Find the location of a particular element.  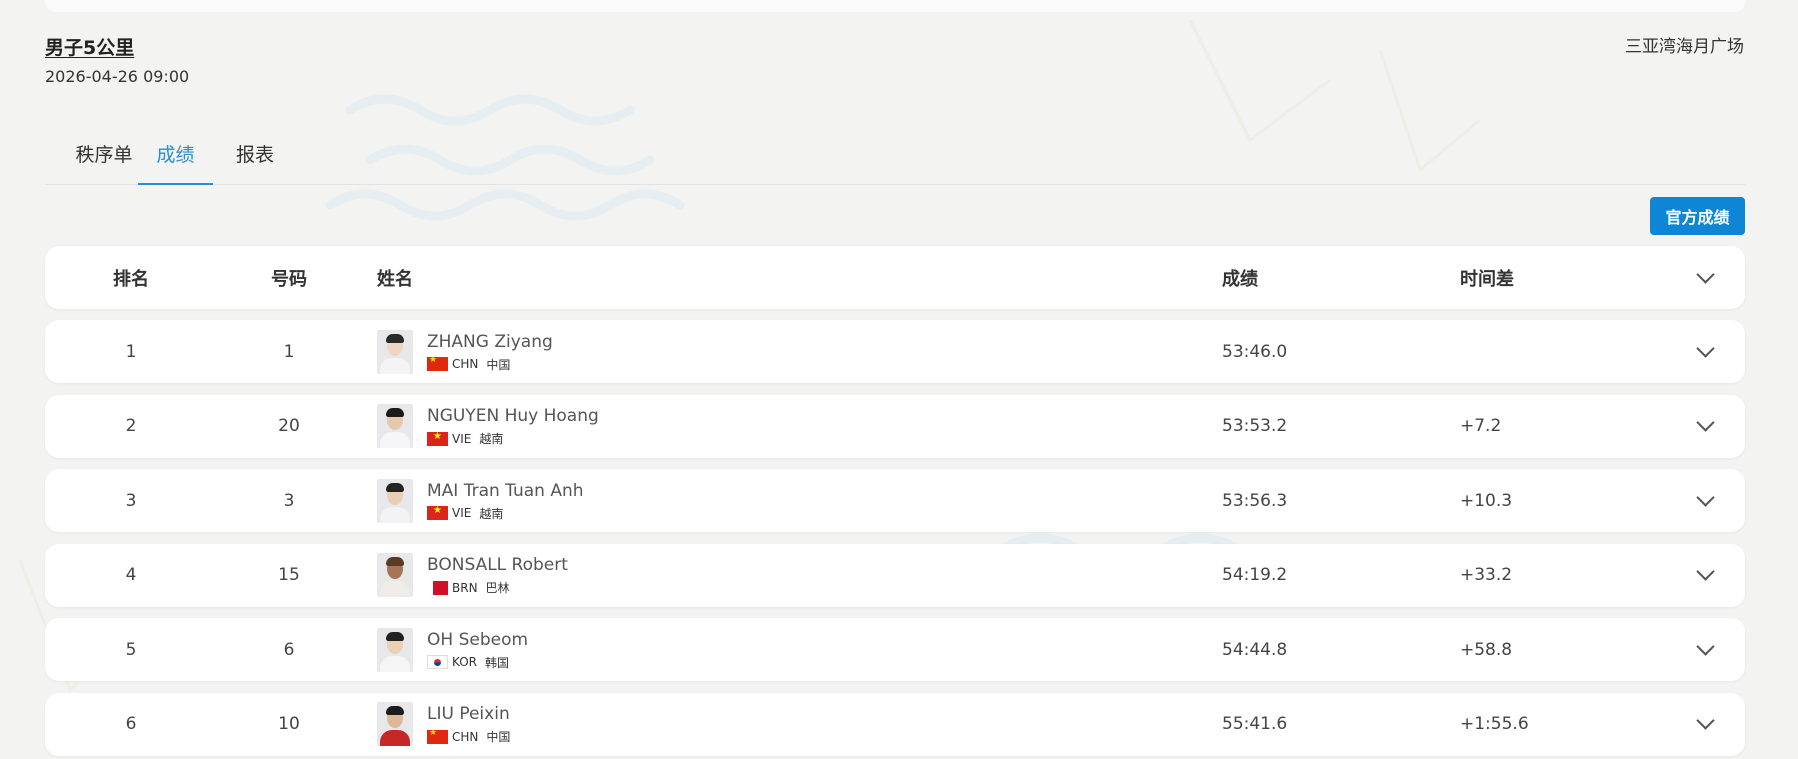

row-rank: 3 is located at coordinates (131, 500).